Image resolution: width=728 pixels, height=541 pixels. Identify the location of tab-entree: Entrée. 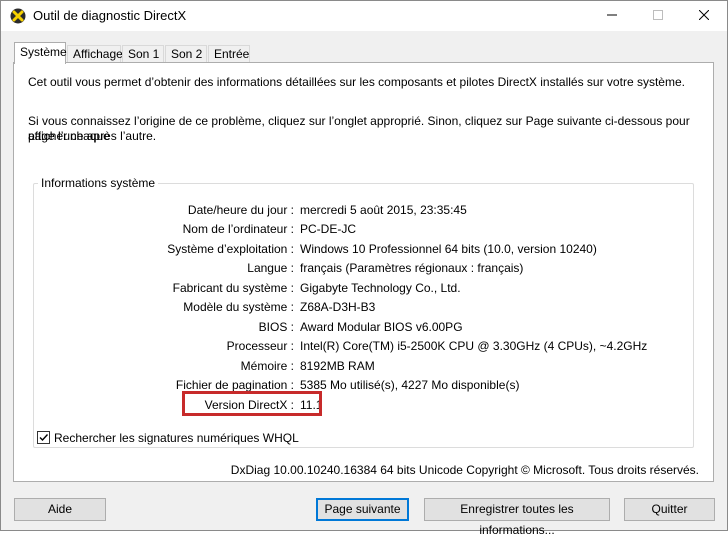
(229, 53).